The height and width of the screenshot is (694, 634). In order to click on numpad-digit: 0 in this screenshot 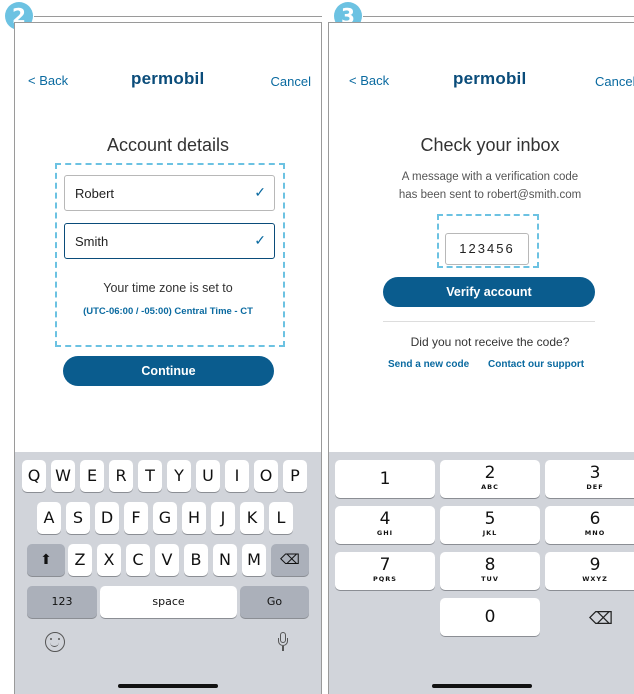, I will do `click(490, 617)`.